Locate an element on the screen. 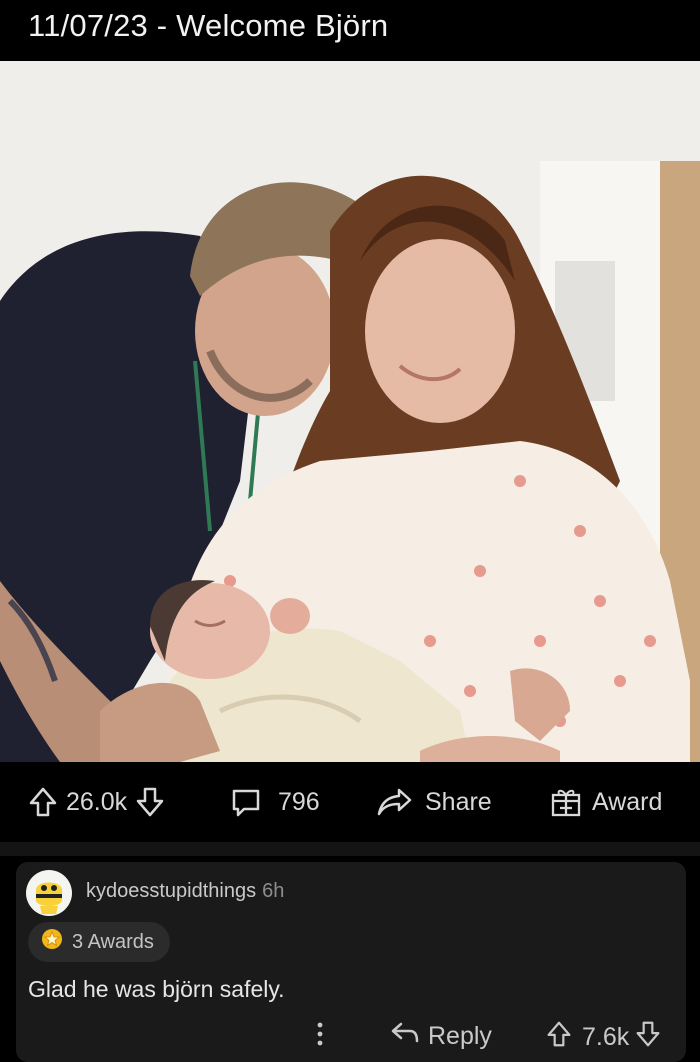 This screenshot has width=700, height=1062. vote-group: 26.0k is located at coordinates (96, 802).